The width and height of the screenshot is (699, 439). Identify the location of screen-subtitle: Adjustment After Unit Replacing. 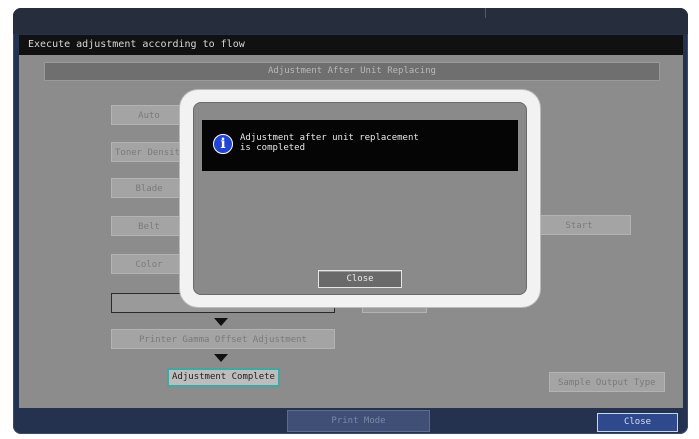
(352, 71).